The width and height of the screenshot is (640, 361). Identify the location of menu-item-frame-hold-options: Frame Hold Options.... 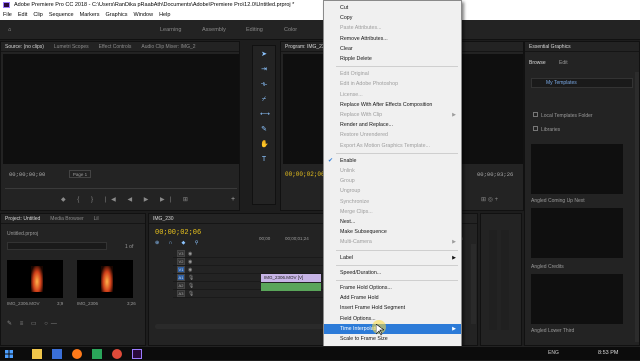
(392, 288).